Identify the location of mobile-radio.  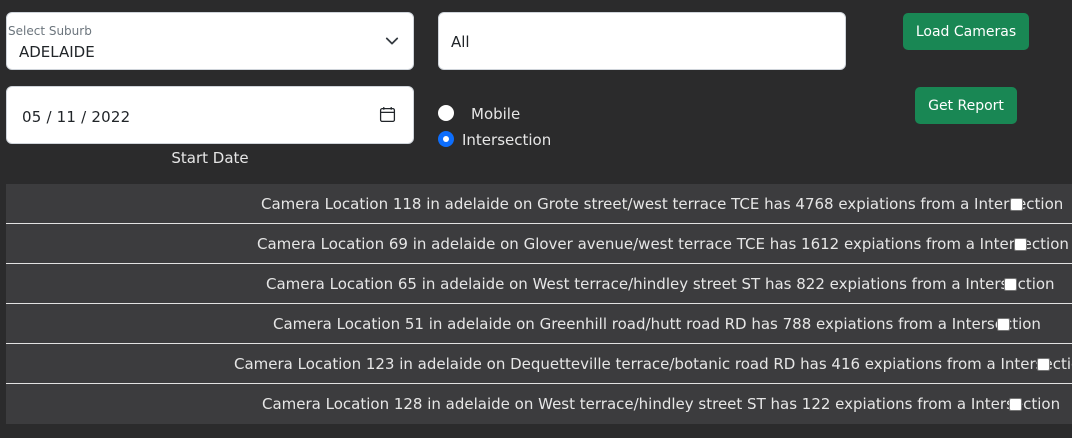
(446, 113).